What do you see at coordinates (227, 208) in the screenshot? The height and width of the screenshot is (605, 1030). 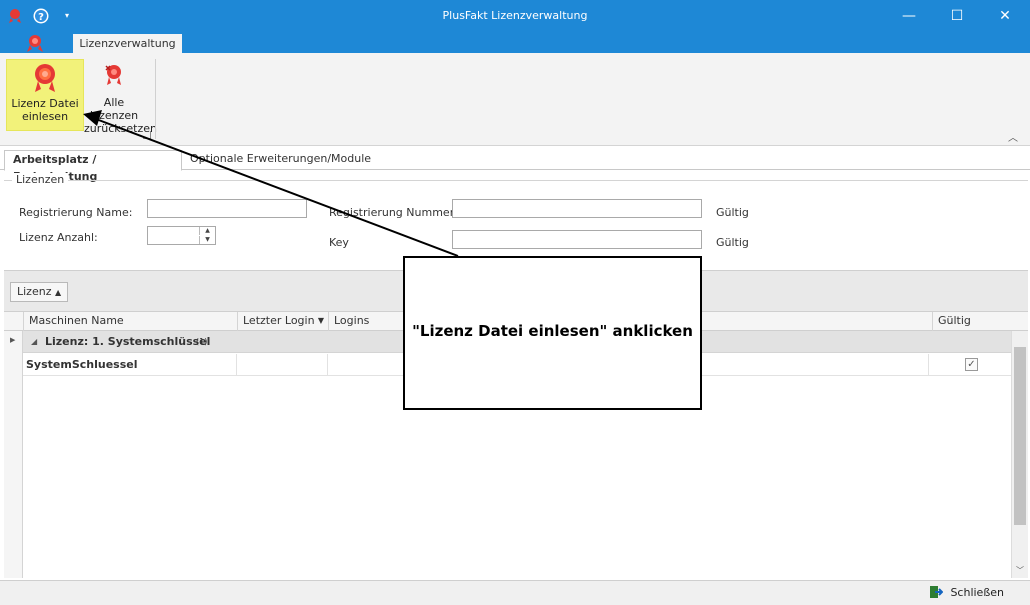 I see `reg-name-input` at bounding box center [227, 208].